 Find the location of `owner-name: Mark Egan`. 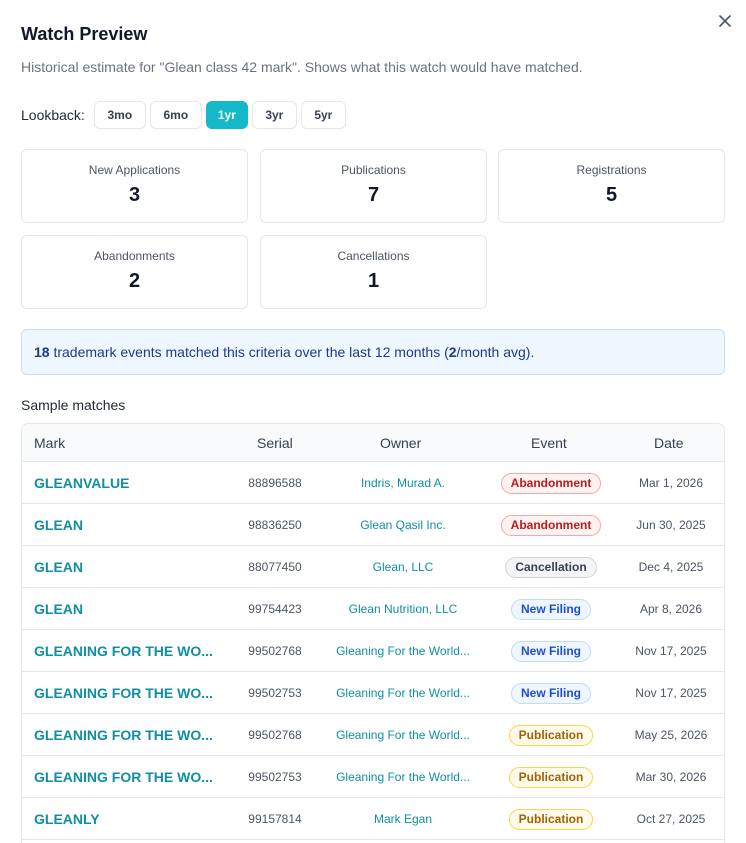

owner-name: Mark Egan is located at coordinates (403, 819).